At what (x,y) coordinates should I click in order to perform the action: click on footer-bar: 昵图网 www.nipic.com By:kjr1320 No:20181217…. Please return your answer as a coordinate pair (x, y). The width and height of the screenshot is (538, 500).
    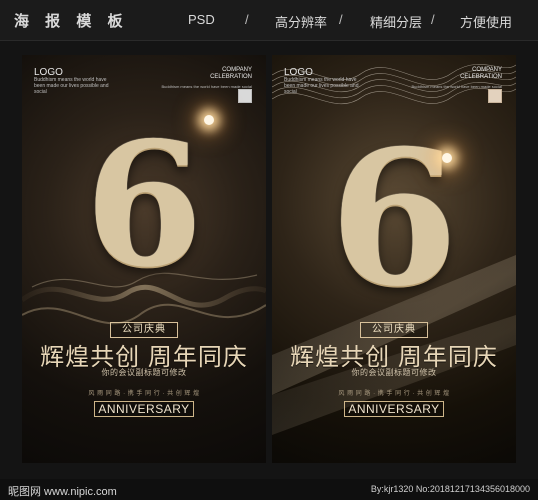
    Looking at the image, I should click on (269, 489).